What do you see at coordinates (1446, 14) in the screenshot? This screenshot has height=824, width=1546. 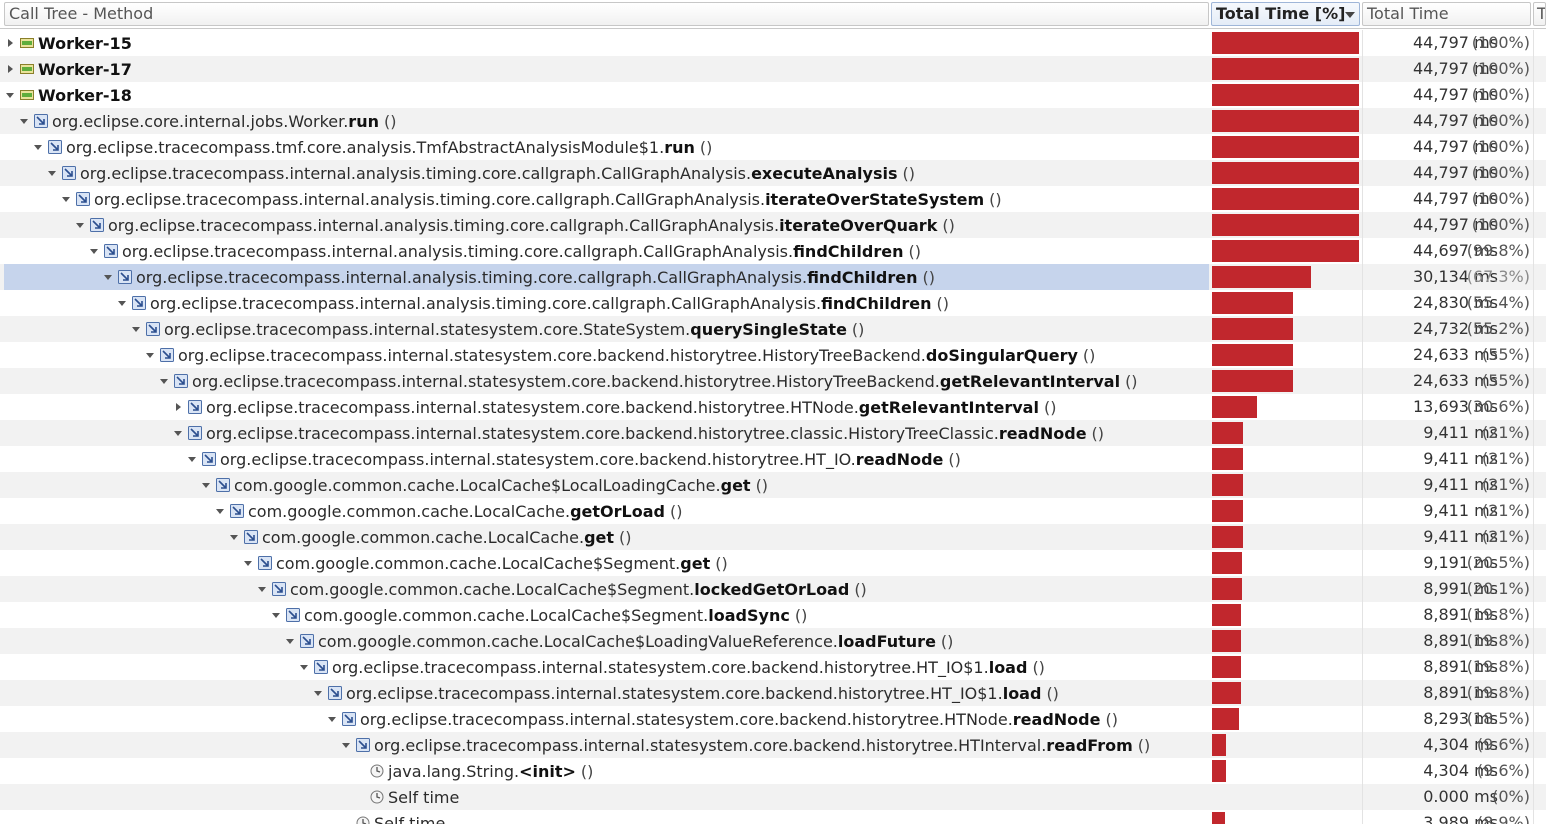 I see `column-header-total-time: Total Time` at bounding box center [1446, 14].